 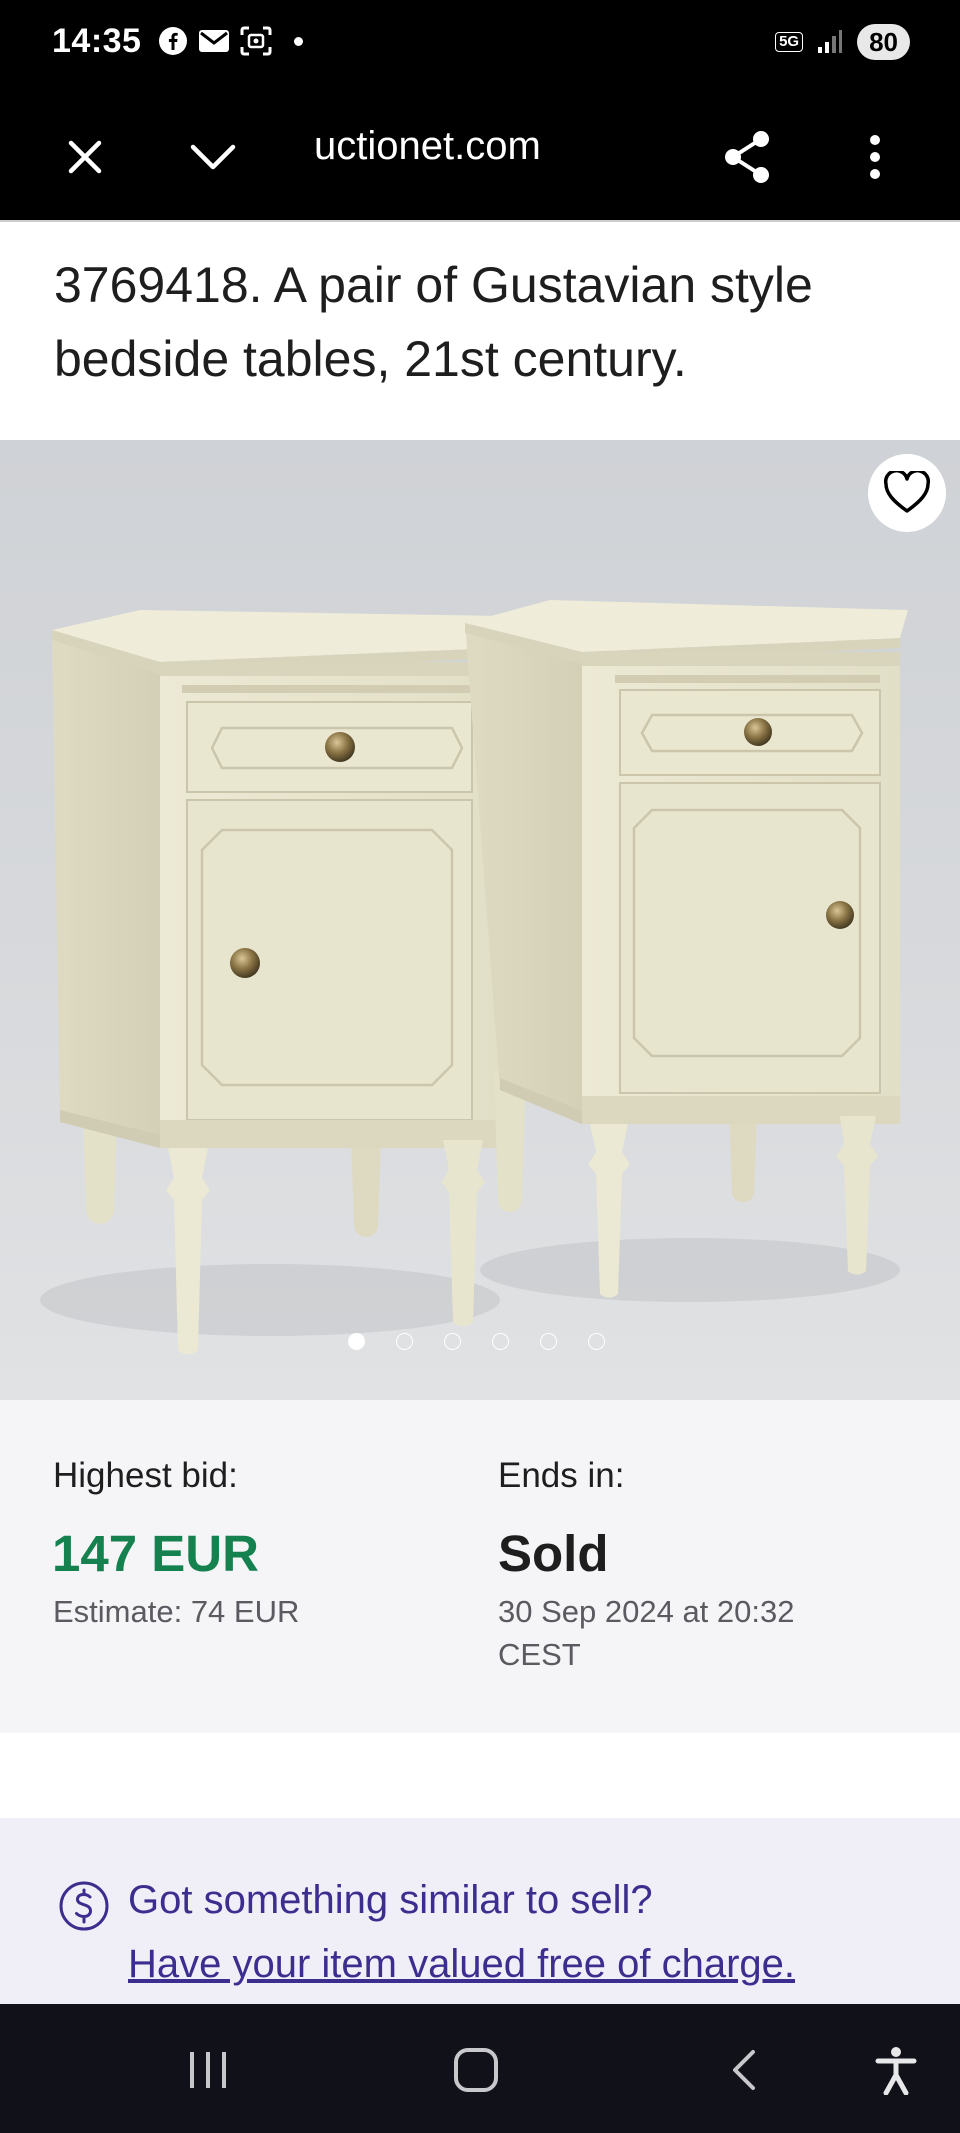 What do you see at coordinates (883, 42) in the screenshot?
I see `battery-icon: 80` at bounding box center [883, 42].